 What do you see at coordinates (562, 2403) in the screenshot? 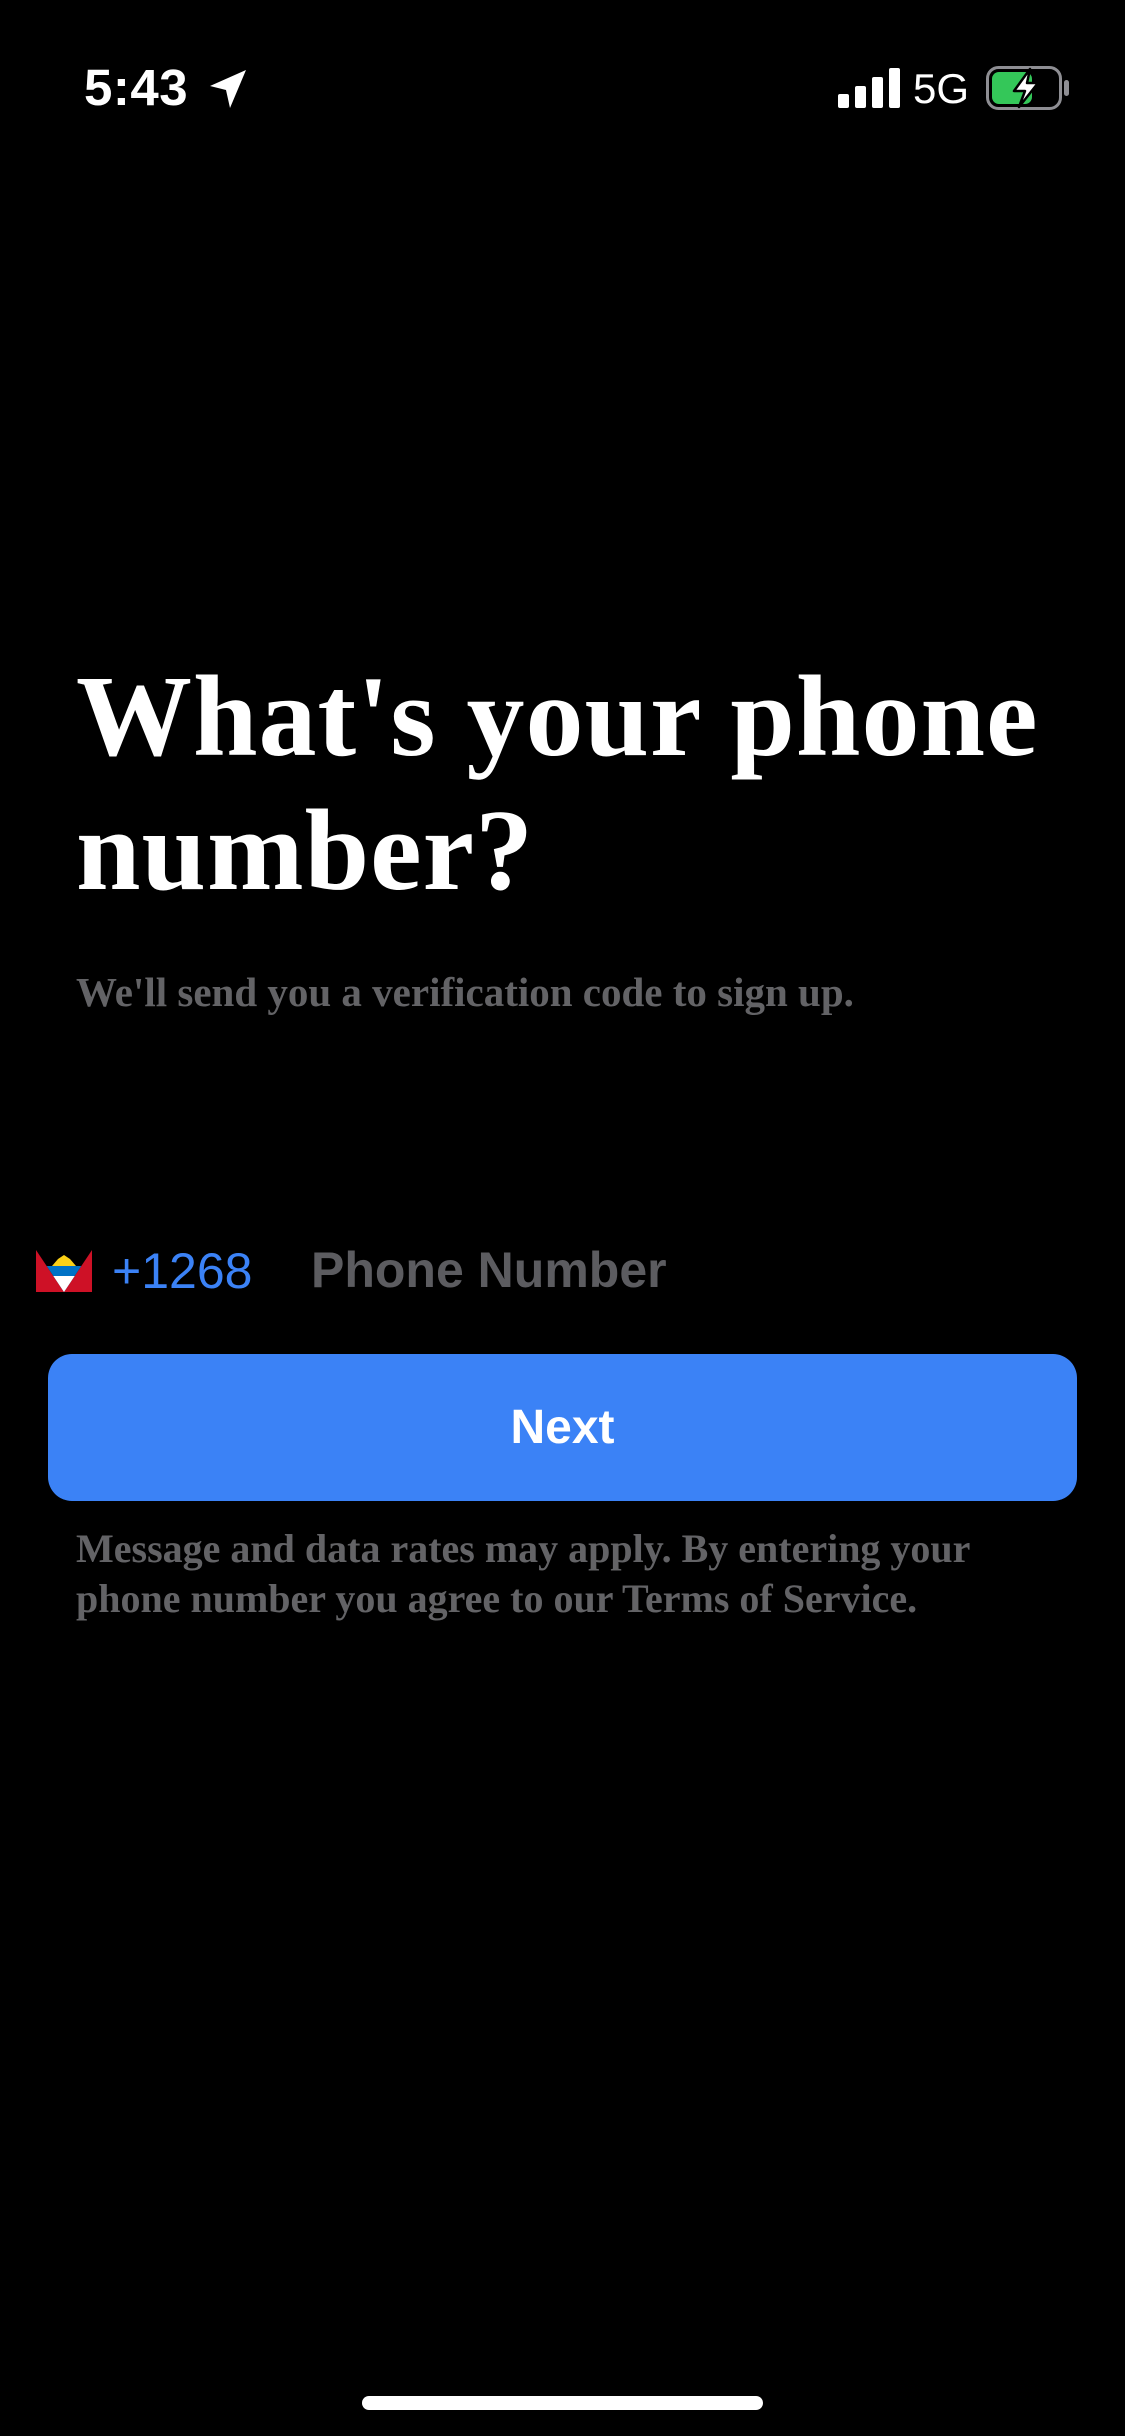
I see `home-indicator` at bounding box center [562, 2403].